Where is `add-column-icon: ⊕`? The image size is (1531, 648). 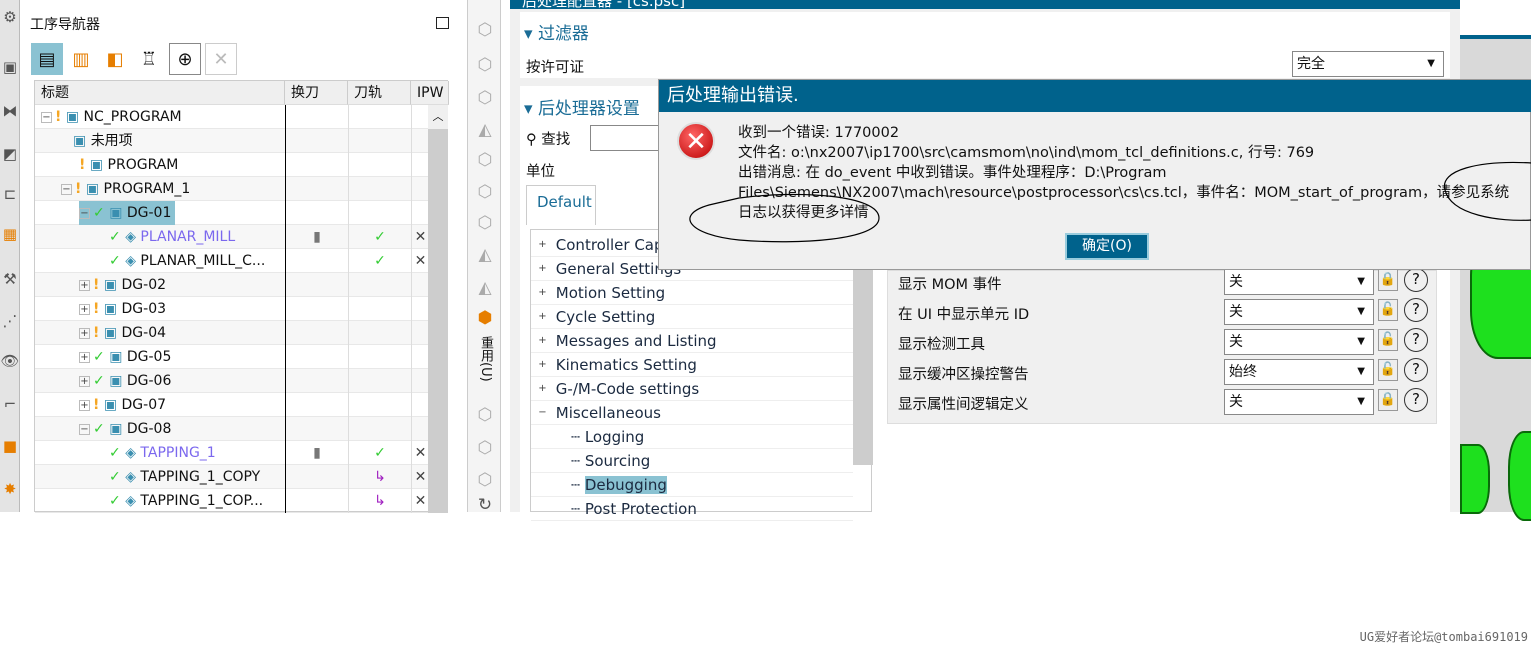
add-column-icon: ⊕ is located at coordinates (185, 59).